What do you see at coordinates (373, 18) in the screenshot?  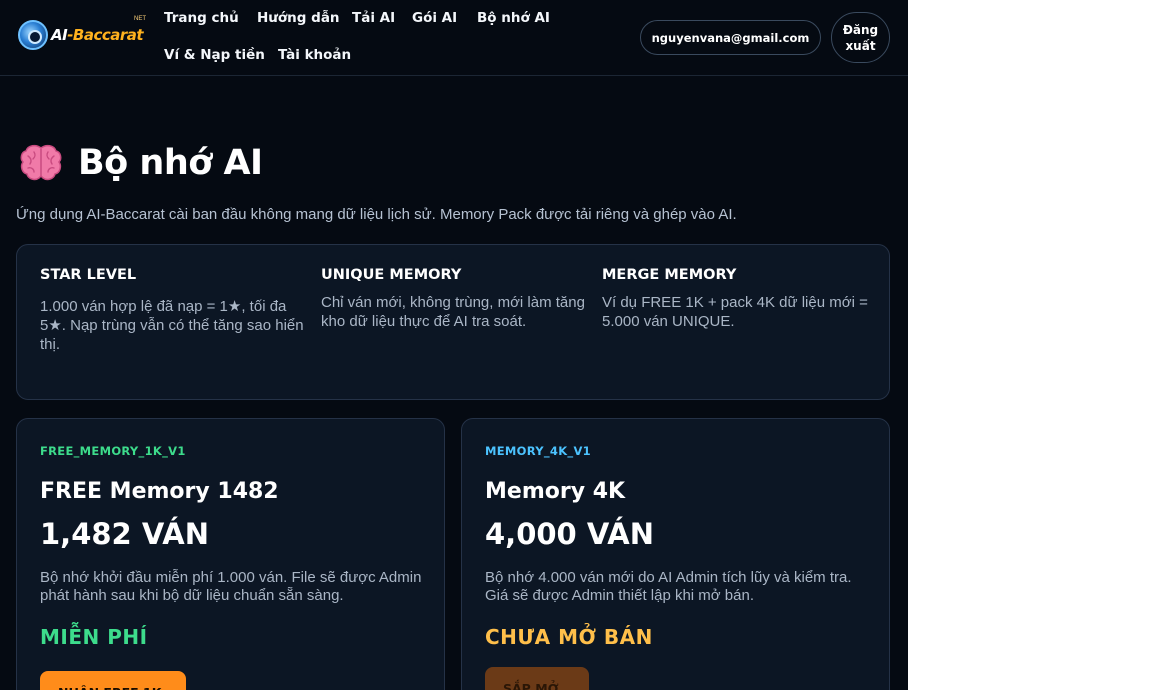 I see `nav-item-download: Tải AI` at bounding box center [373, 18].